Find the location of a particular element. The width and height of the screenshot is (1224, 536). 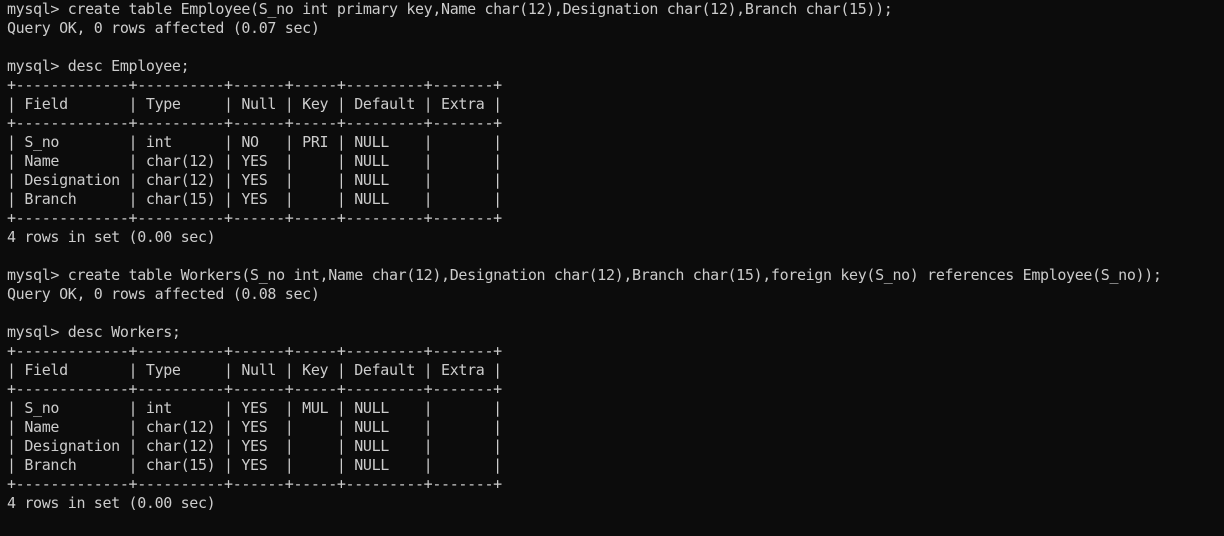

terminal-line: | S_no | int | YES | MUL | NULL | | is located at coordinates (254, 408).